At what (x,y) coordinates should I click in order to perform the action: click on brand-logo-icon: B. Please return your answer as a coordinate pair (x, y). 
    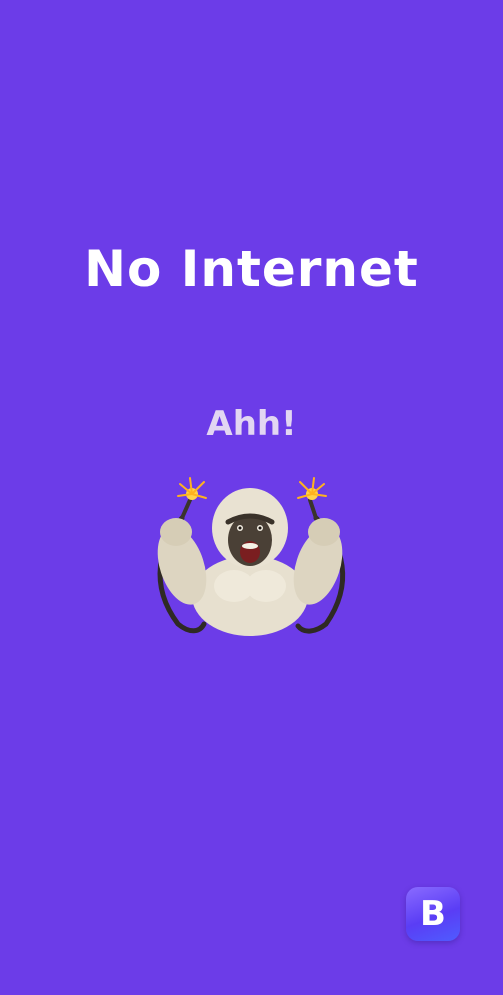
    Looking at the image, I should click on (433, 914).